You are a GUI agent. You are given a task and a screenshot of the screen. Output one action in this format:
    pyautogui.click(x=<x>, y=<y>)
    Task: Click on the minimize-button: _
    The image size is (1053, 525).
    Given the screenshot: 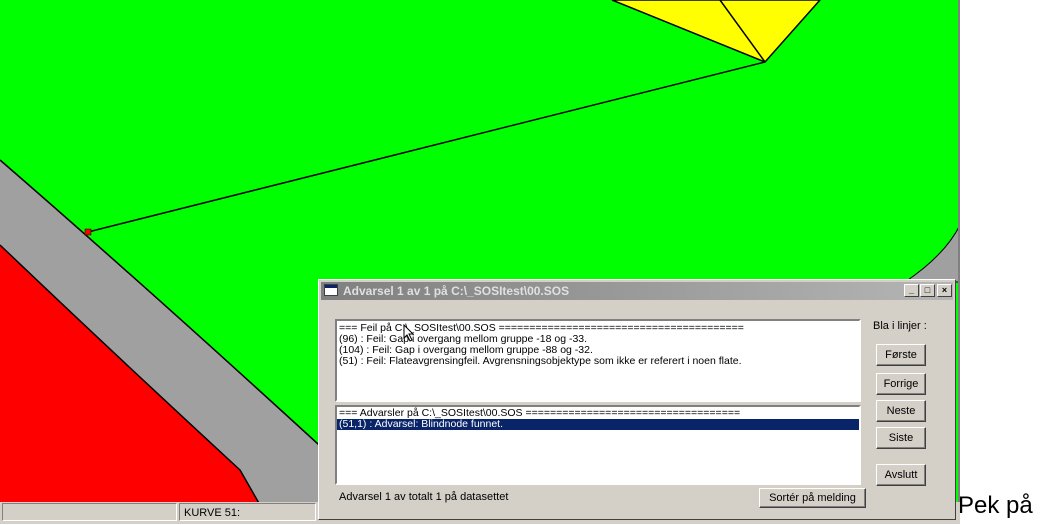 What is the action you would take?
    pyautogui.click(x=911, y=290)
    